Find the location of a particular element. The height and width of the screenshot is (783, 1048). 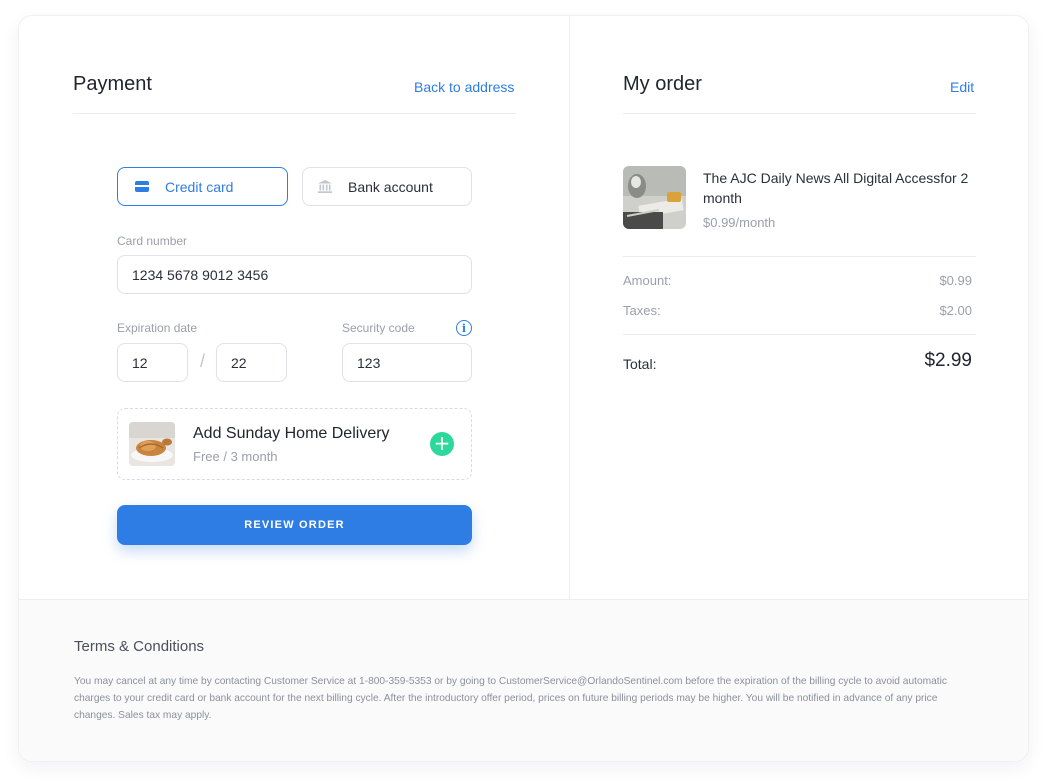

delivery-subtitle: Free / 3 month is located at coordinates (235, 456).